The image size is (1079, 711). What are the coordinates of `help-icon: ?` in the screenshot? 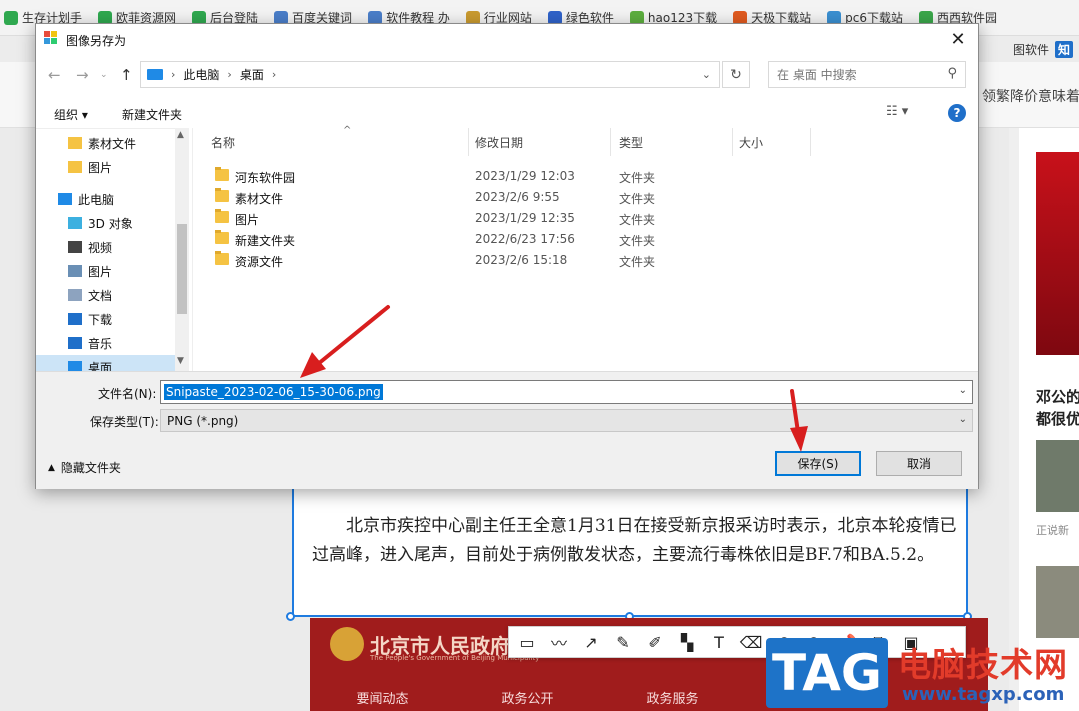 It's located at (957, 113).